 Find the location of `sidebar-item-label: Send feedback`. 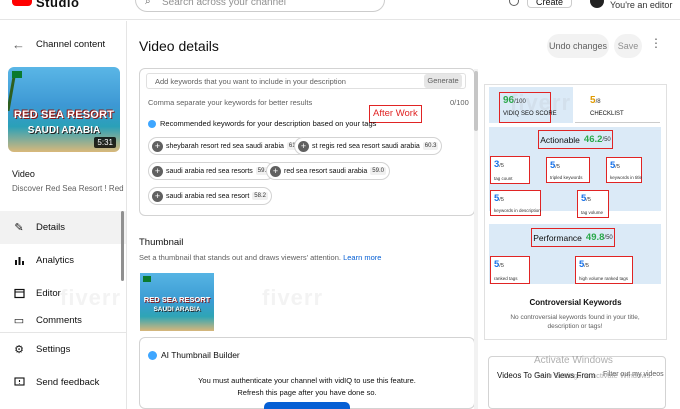

sidebar-item-label: Send feedback is located at coordinates (68, 382).